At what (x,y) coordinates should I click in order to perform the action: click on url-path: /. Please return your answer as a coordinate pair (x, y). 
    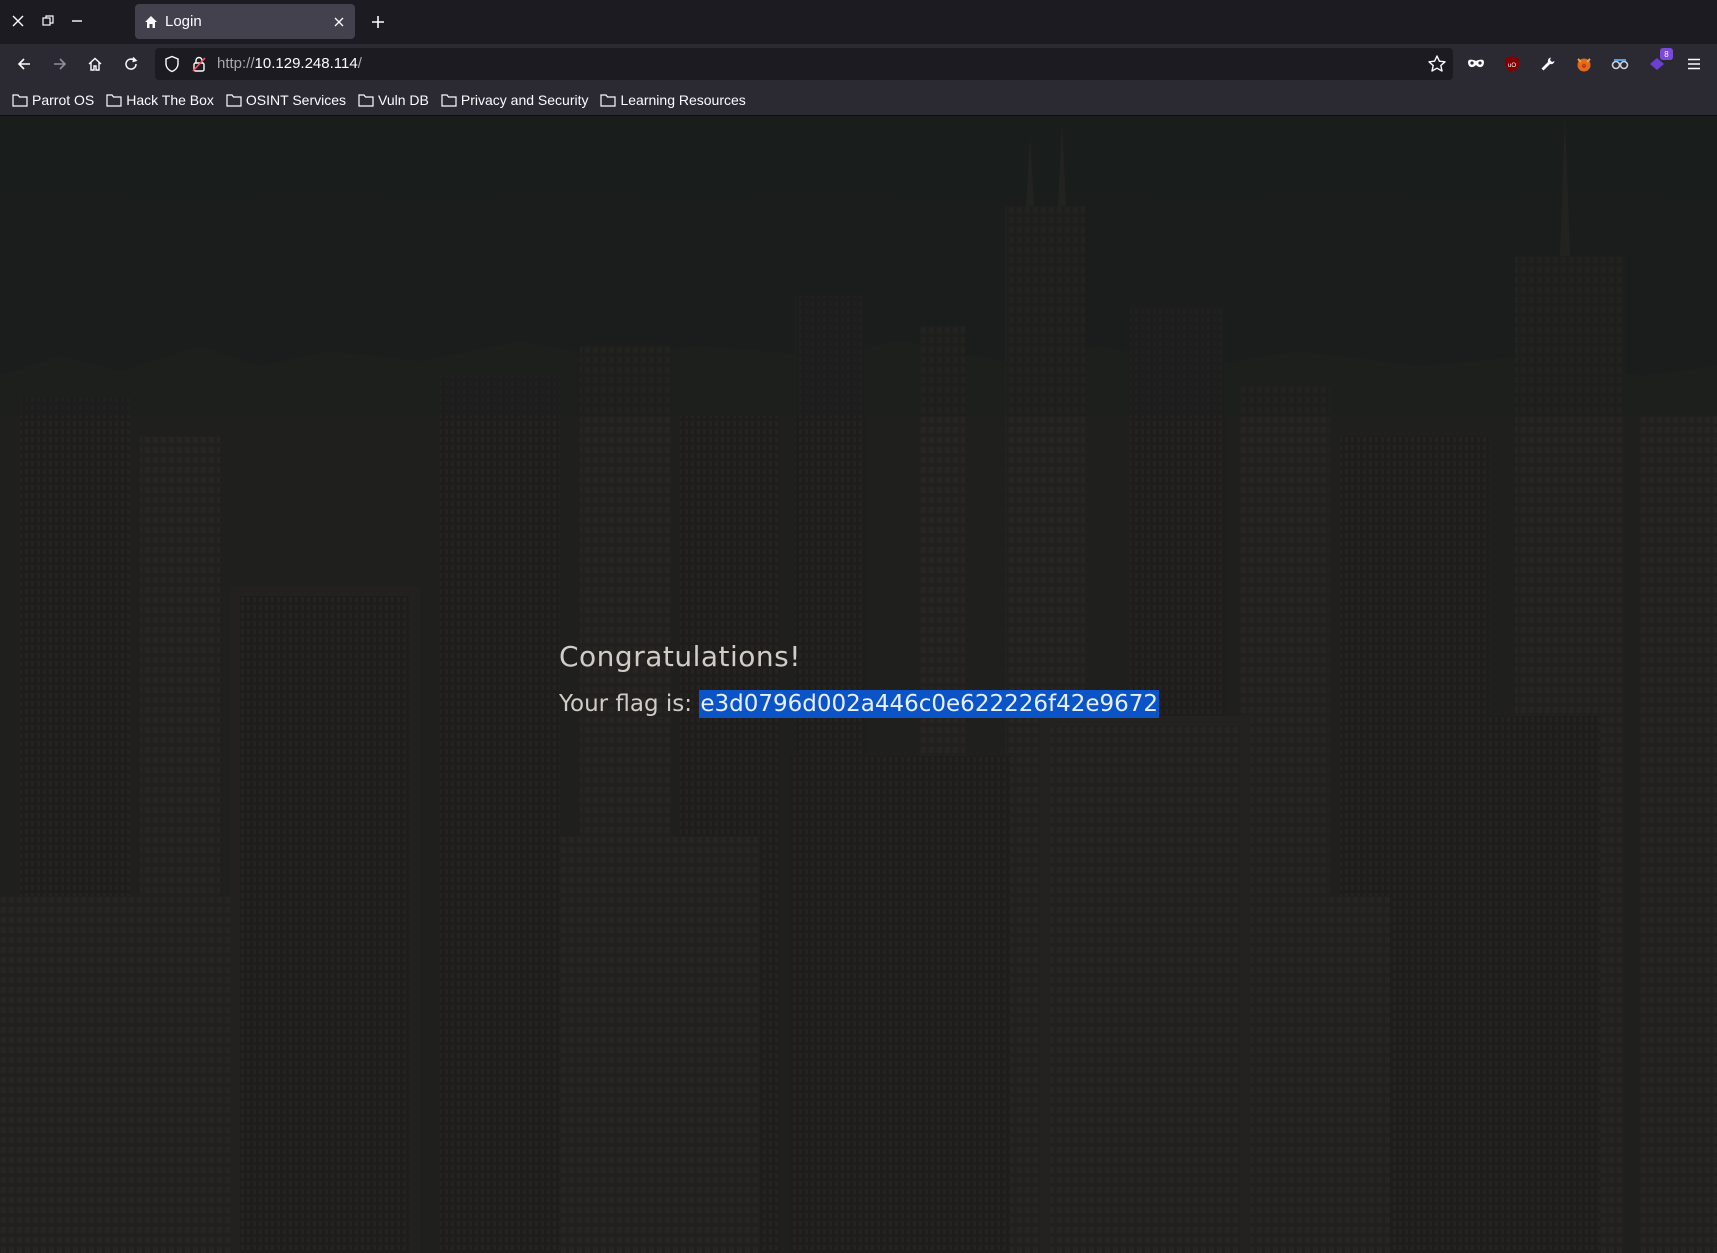
    Looking at the image, I should click on (359, 63).